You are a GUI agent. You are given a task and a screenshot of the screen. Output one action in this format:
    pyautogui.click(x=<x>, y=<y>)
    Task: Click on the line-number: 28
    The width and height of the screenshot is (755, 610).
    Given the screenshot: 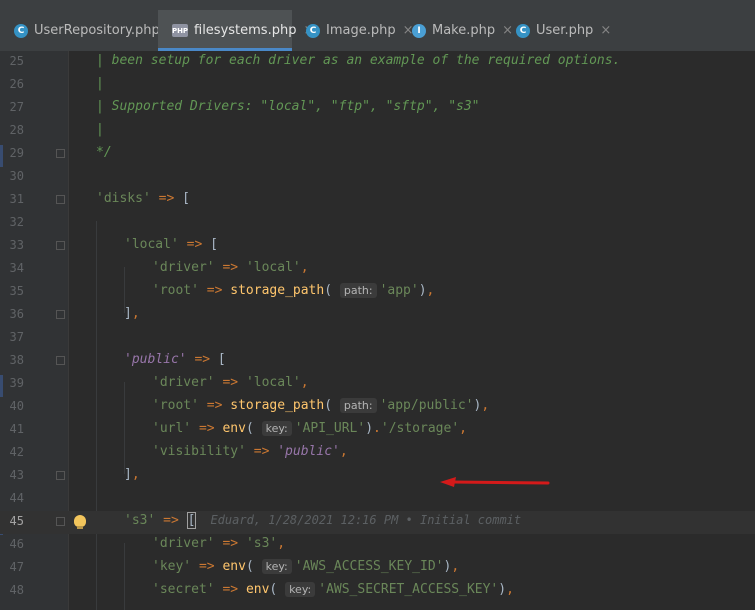 What is the action you would take?
    pyautogui.click(x=16, y=130)
    